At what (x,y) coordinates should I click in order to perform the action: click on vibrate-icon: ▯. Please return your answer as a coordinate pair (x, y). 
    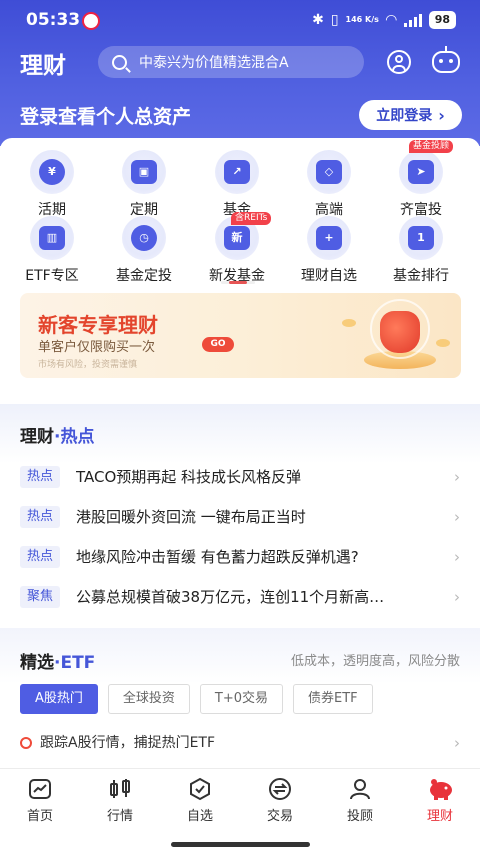
    Looking at the image, I should click on (334, 20).